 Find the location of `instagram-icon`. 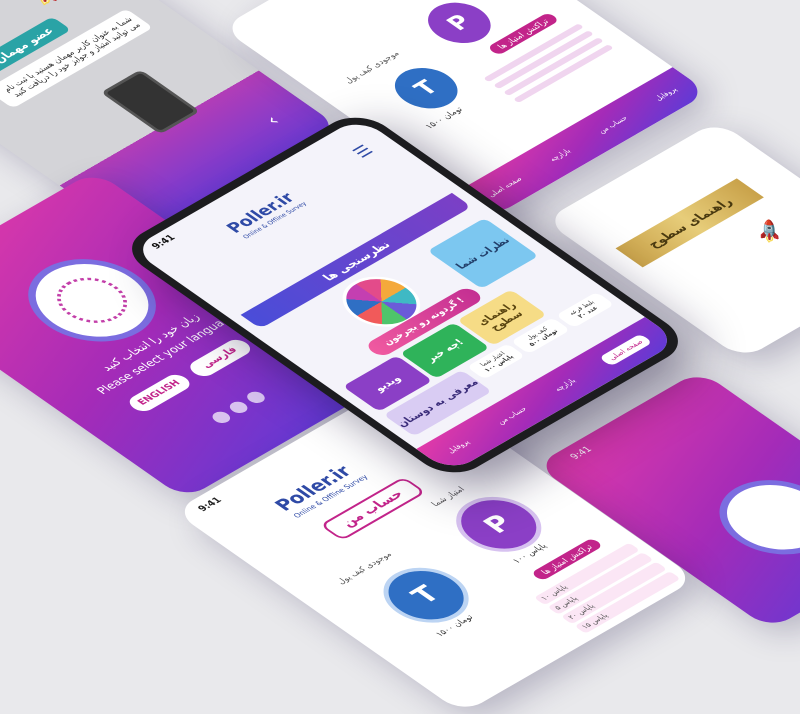

instagram-icon is located at coordinates (221, 417).